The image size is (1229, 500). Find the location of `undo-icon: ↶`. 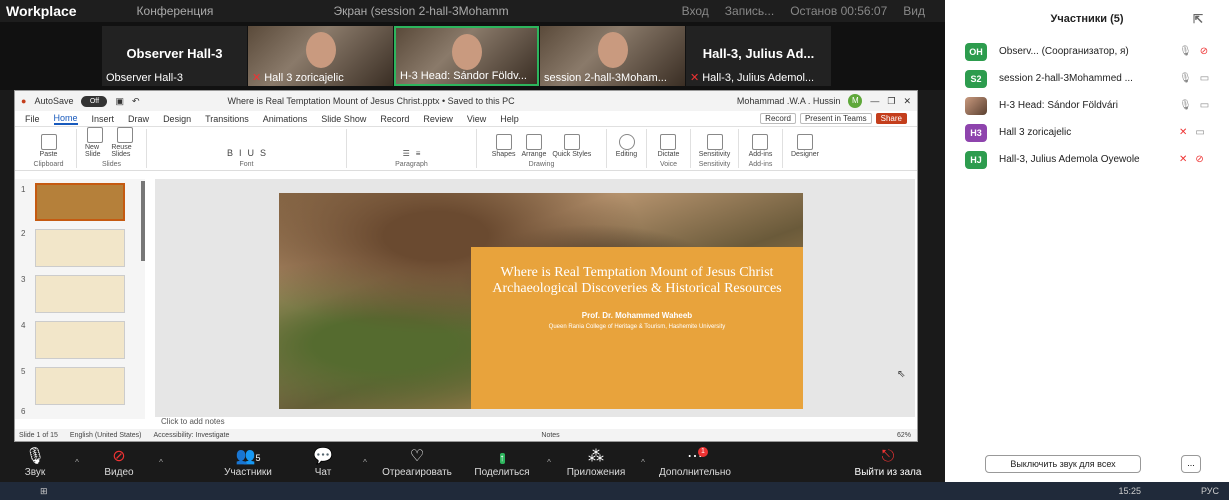

undo-icon: ↶ is located at coordinates (136, 101).